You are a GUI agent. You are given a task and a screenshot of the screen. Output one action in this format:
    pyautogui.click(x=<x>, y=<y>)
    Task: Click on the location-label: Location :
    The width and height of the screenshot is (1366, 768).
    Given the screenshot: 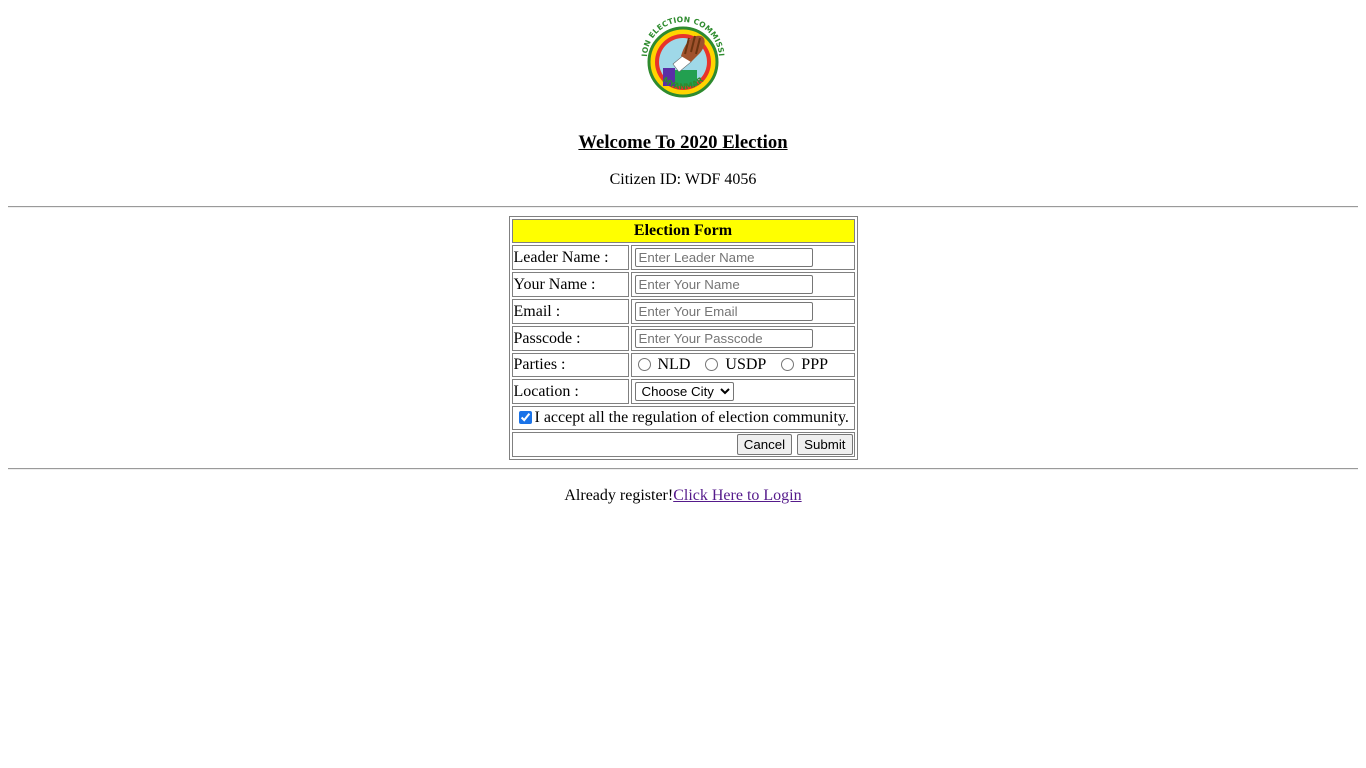 What is the action you would take?
    pyautogui.click(x=570, y=391)
    